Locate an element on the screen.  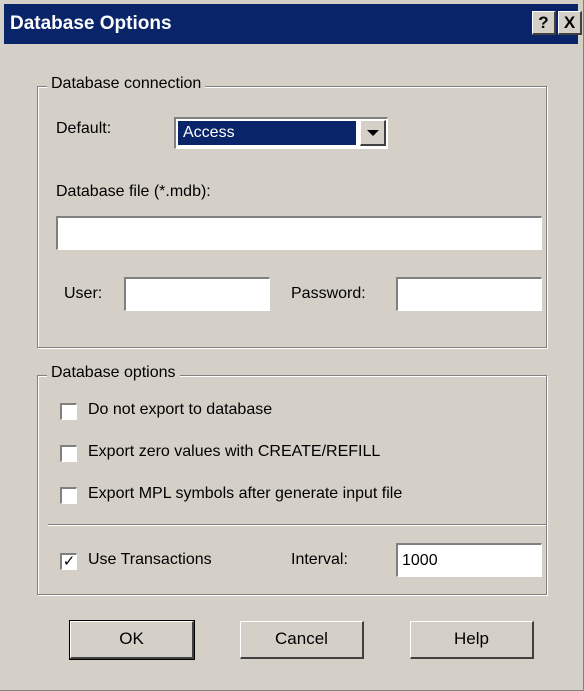
options-separator is located at coordinates (297, 525).